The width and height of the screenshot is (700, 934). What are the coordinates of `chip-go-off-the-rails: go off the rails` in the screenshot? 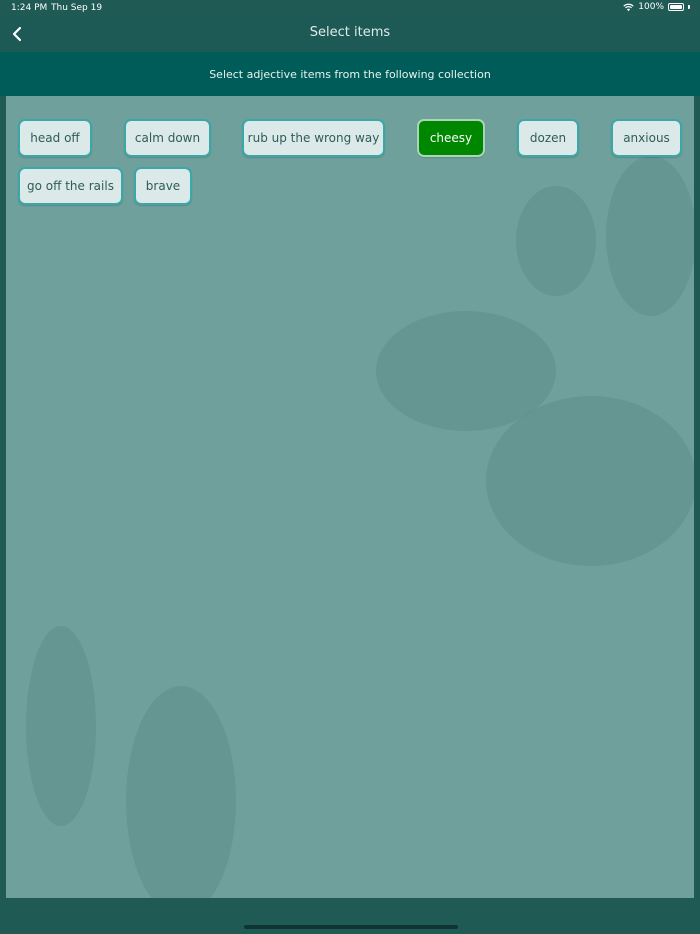 It's located at (70, 186).